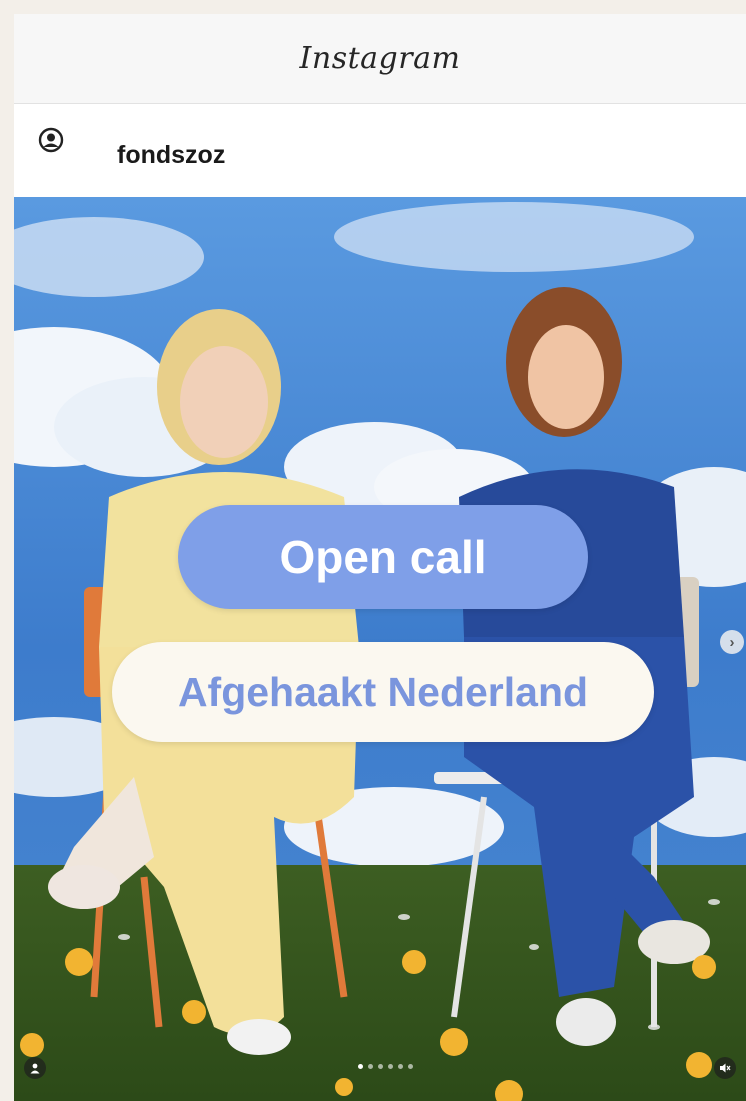 This screenshot has height=1101, width=746. I want to click on carousel-indicator, so click(385, 1066).